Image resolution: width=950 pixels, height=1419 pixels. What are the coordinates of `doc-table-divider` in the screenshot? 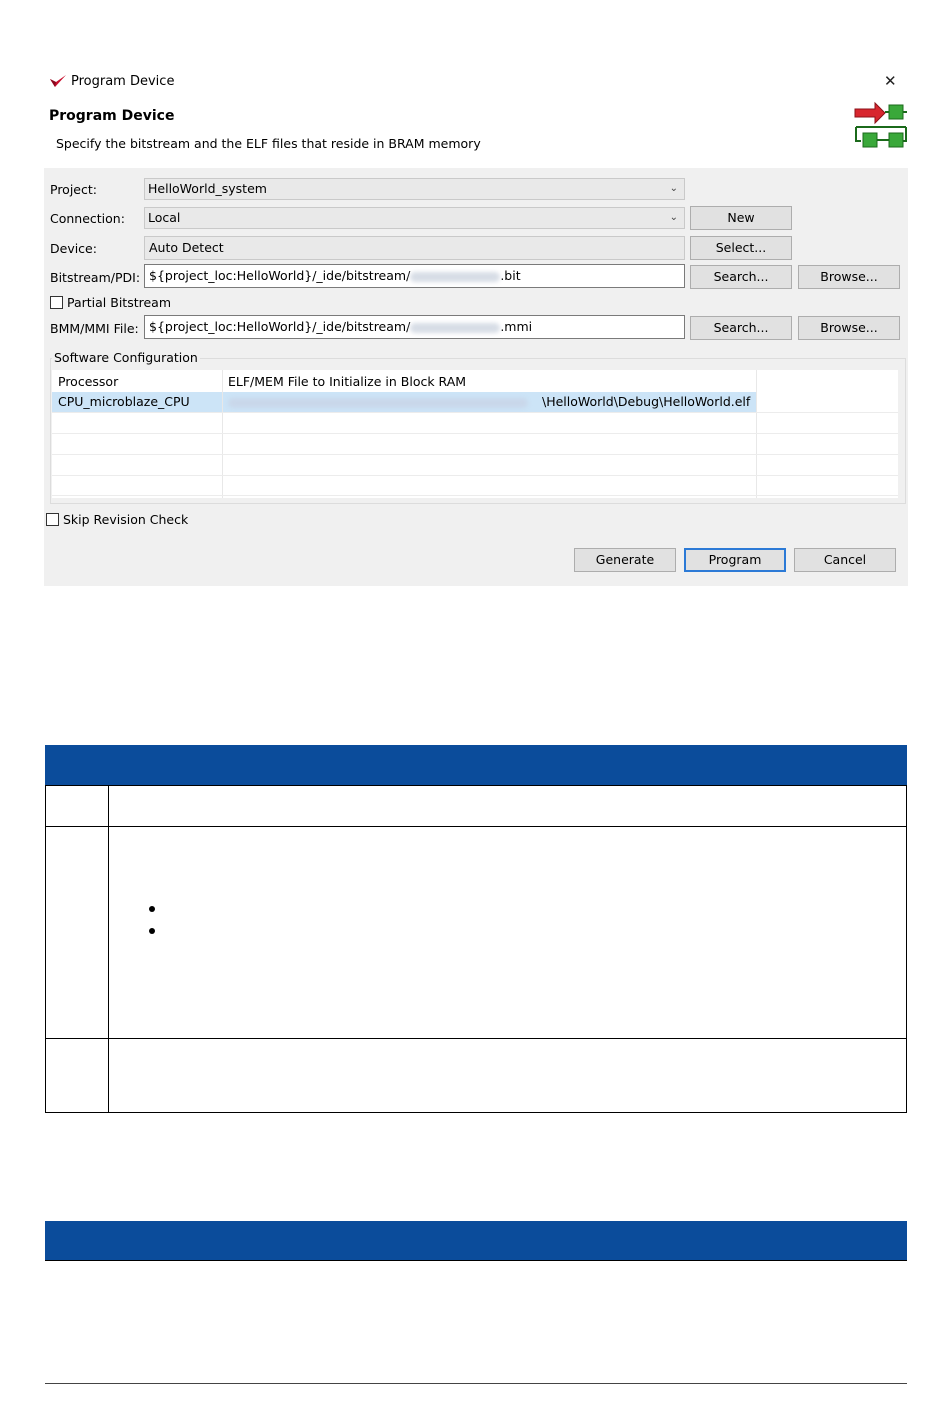 It's located at (108, 949).